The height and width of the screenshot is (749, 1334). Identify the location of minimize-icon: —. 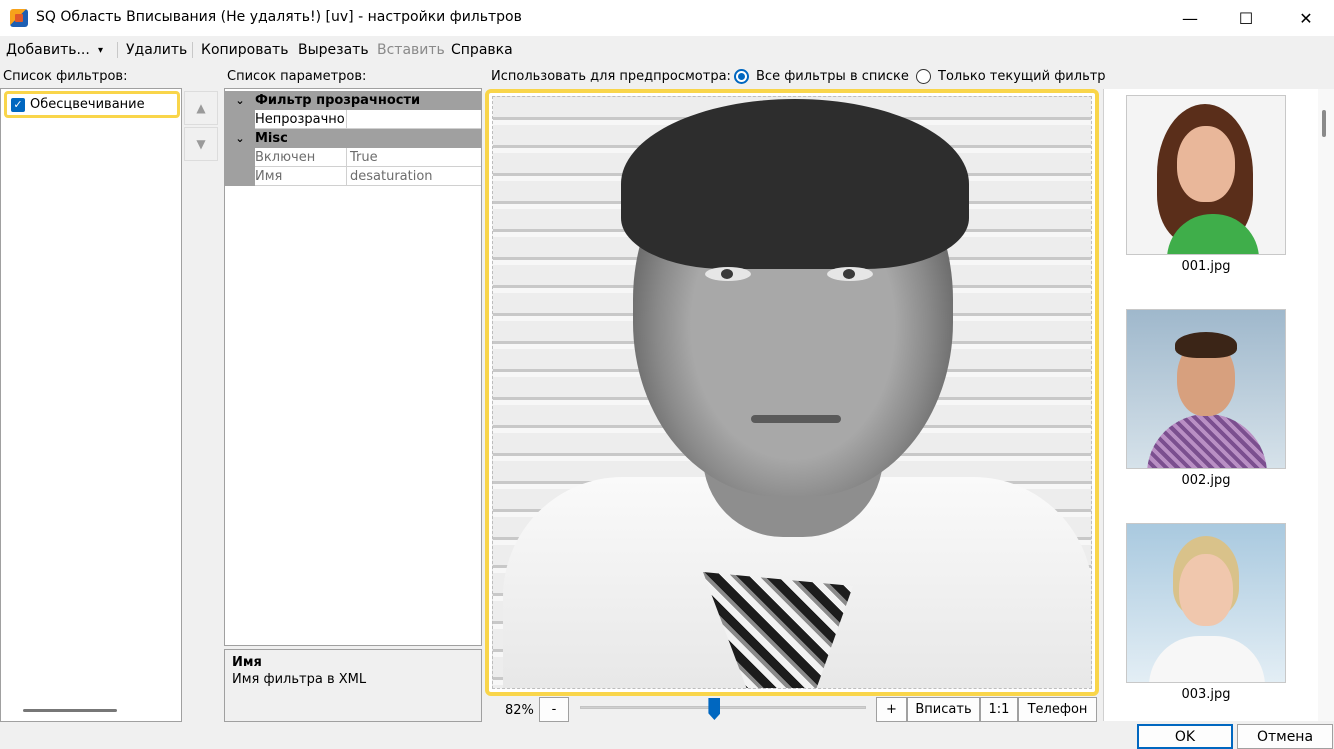
(1190, 18).